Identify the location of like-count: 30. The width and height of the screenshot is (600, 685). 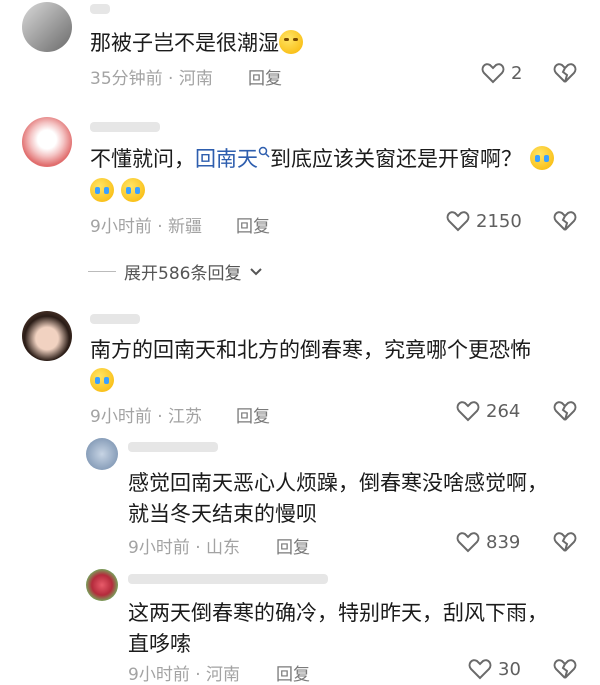
(509, 669).